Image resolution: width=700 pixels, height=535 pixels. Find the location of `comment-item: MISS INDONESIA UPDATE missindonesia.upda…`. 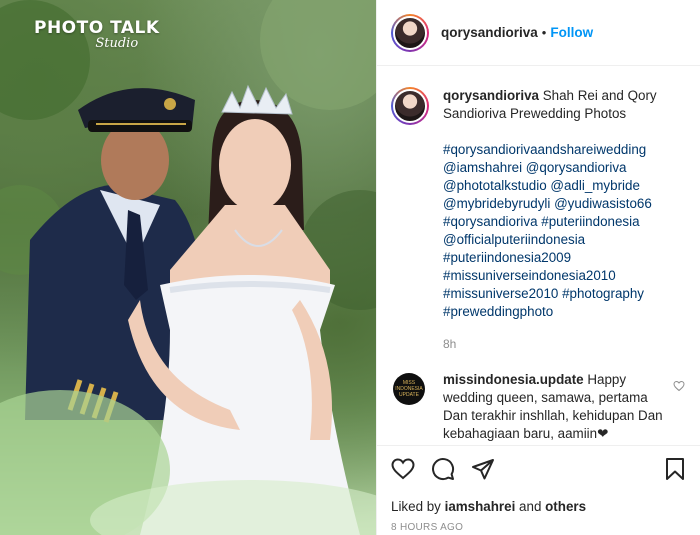

comment-item: MISS INDONESIA UPDATE missindonesia.upda… is located at coordinates (539, 407).